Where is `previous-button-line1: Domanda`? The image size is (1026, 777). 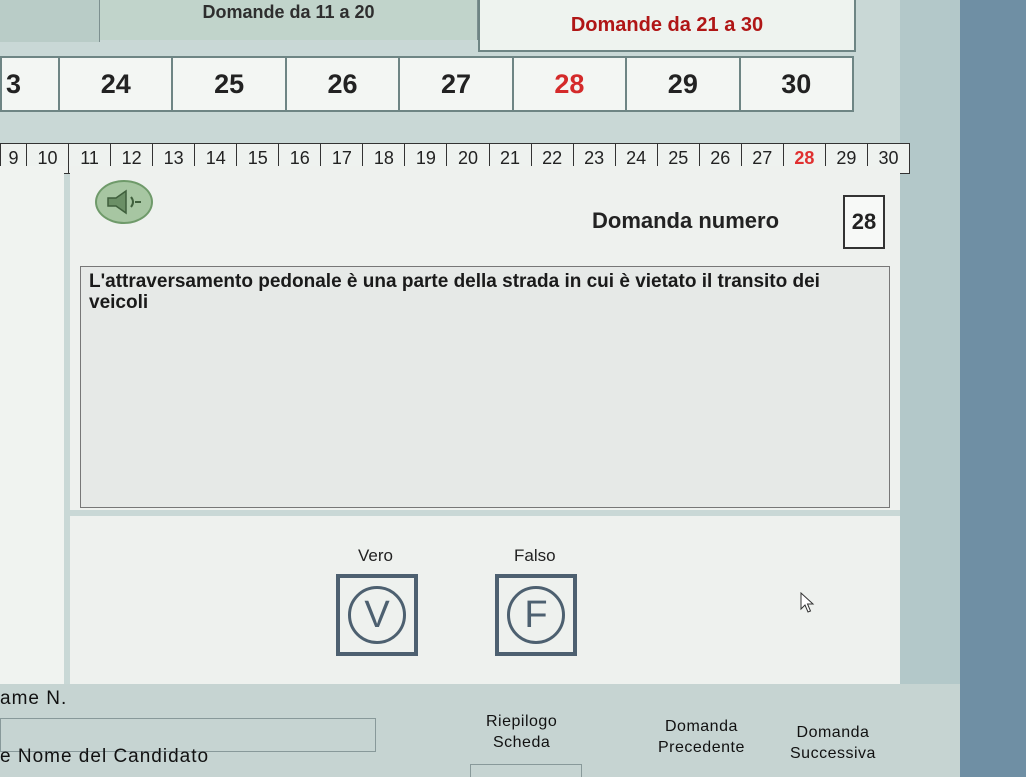 previous-button-line1: Domanda is located at coordinates (701, 726).